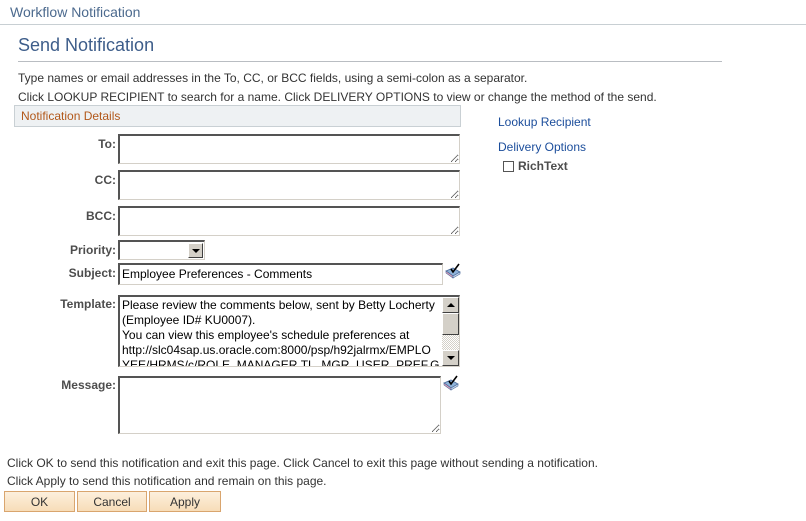  I want to click on lookup-recipient-link: Lookup Recipient, so click(544, 122).